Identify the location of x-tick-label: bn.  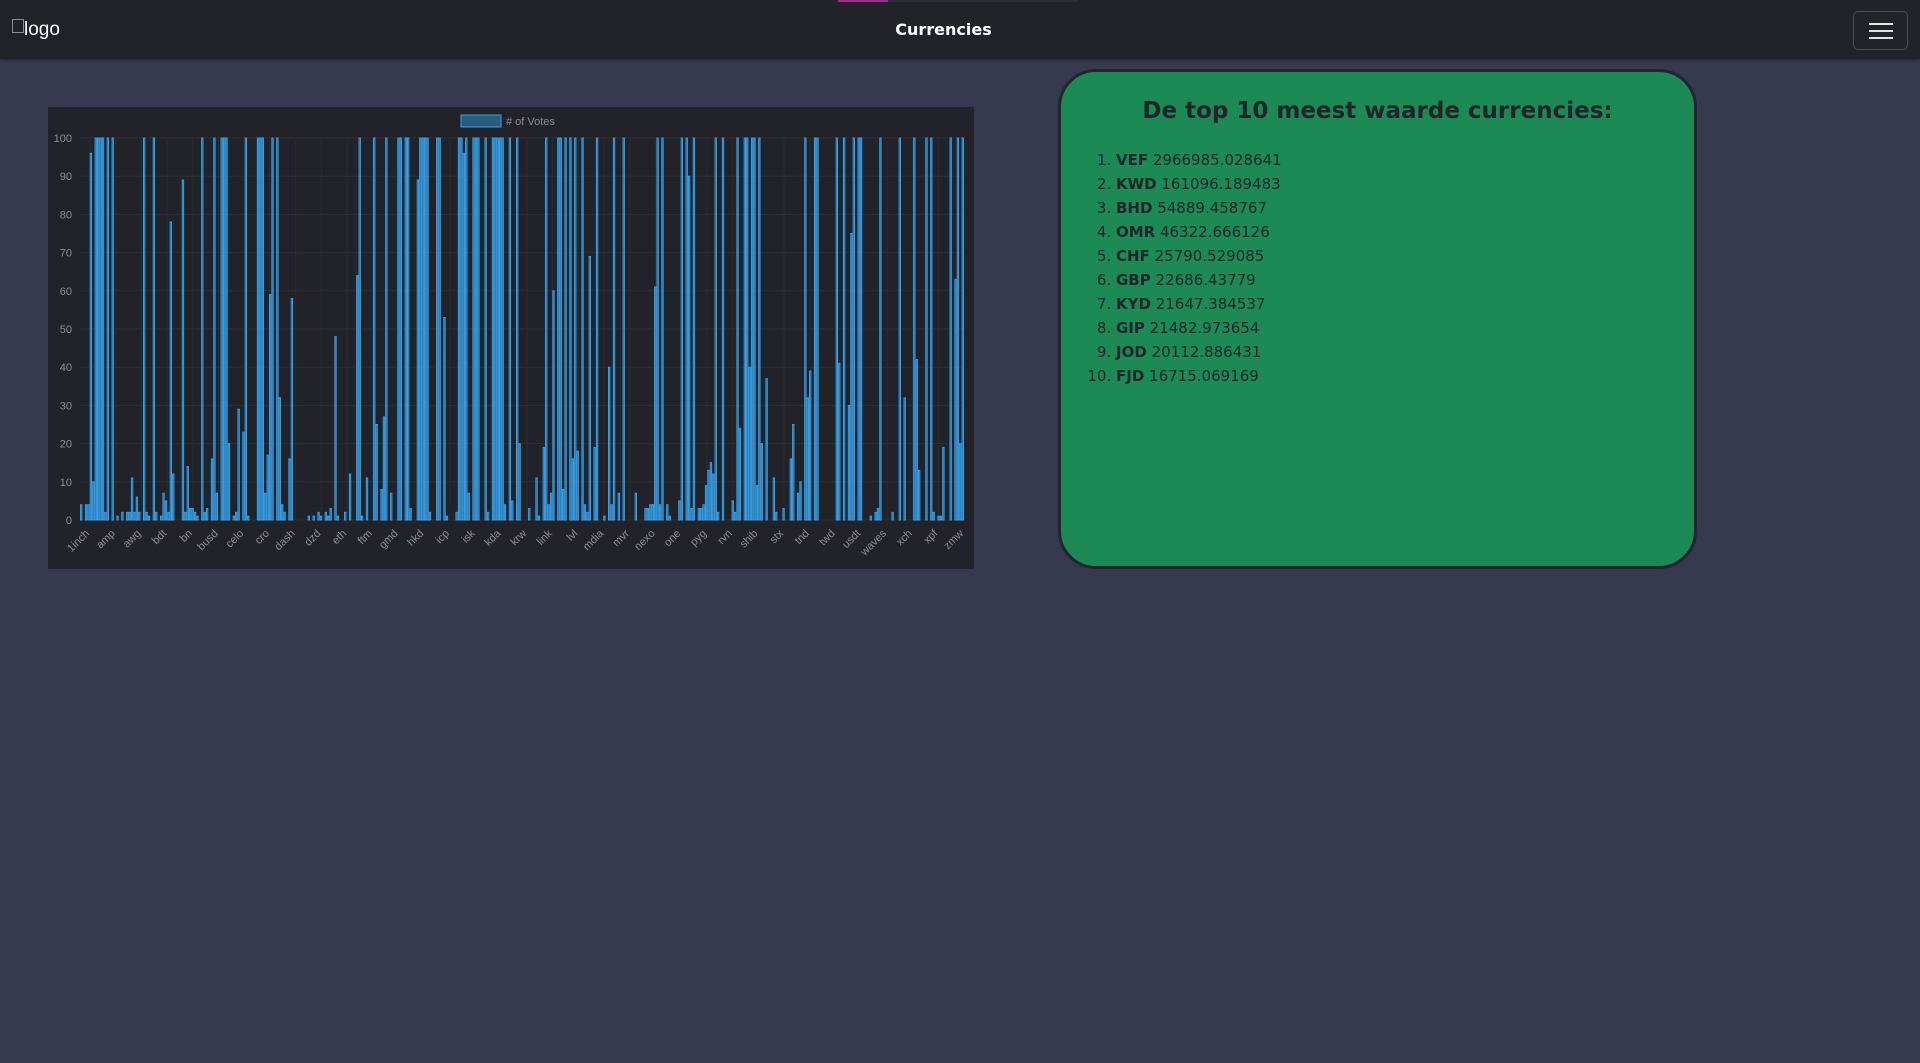
(186, 536).